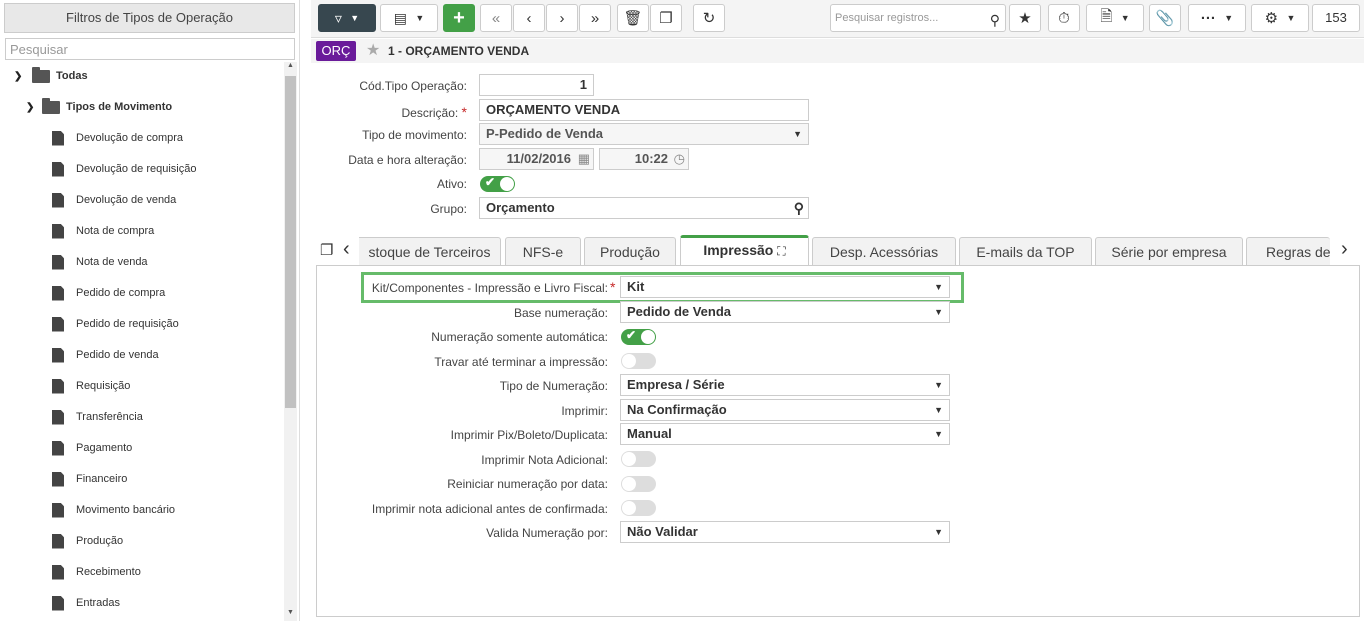 Image resolution: width=1364 pixels, height=621 pixels. Describe the element at coordinates (346, 249) in the screenshot. I see `tab-scroll-left-icon: ‹` at that location.